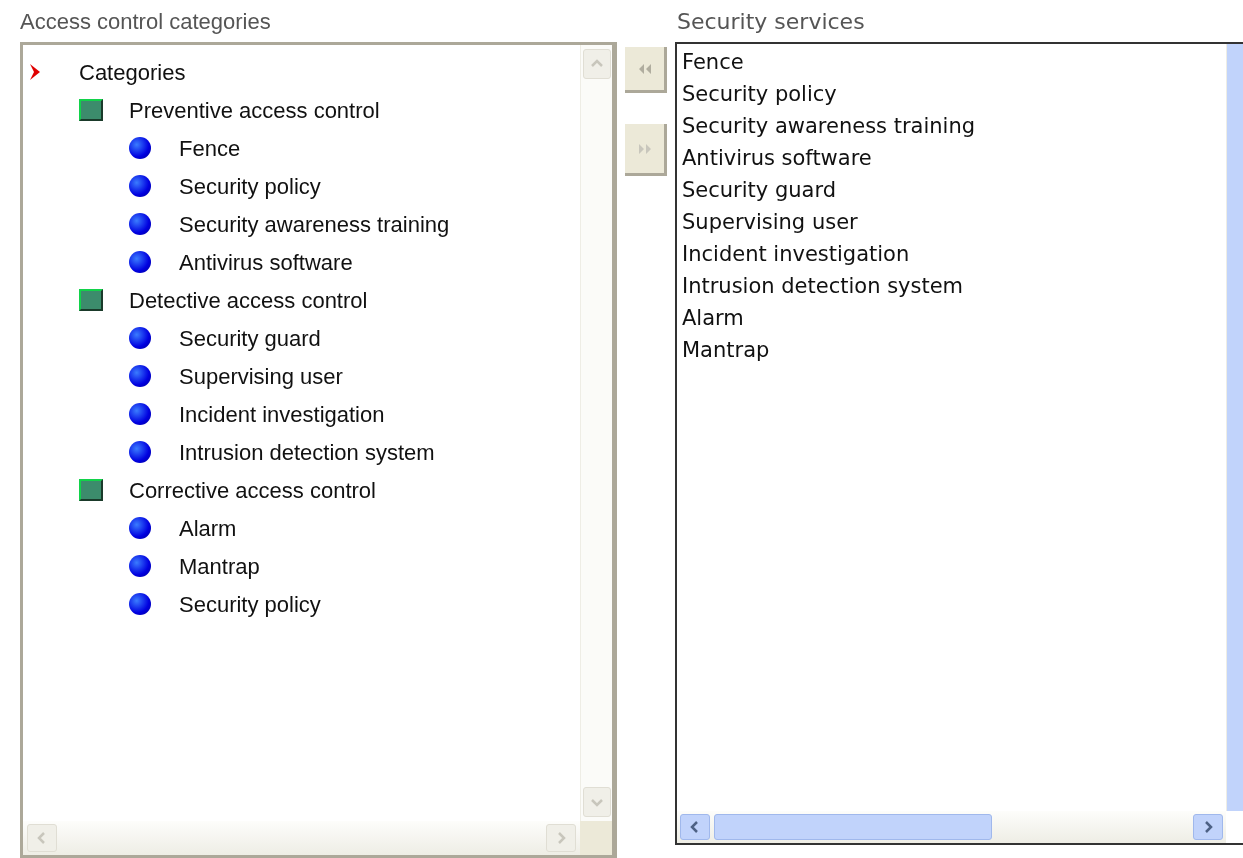 The width and height of the screenshot is (1243, 858). I want to click on list-item: Antivirus software, so click(954, 158).